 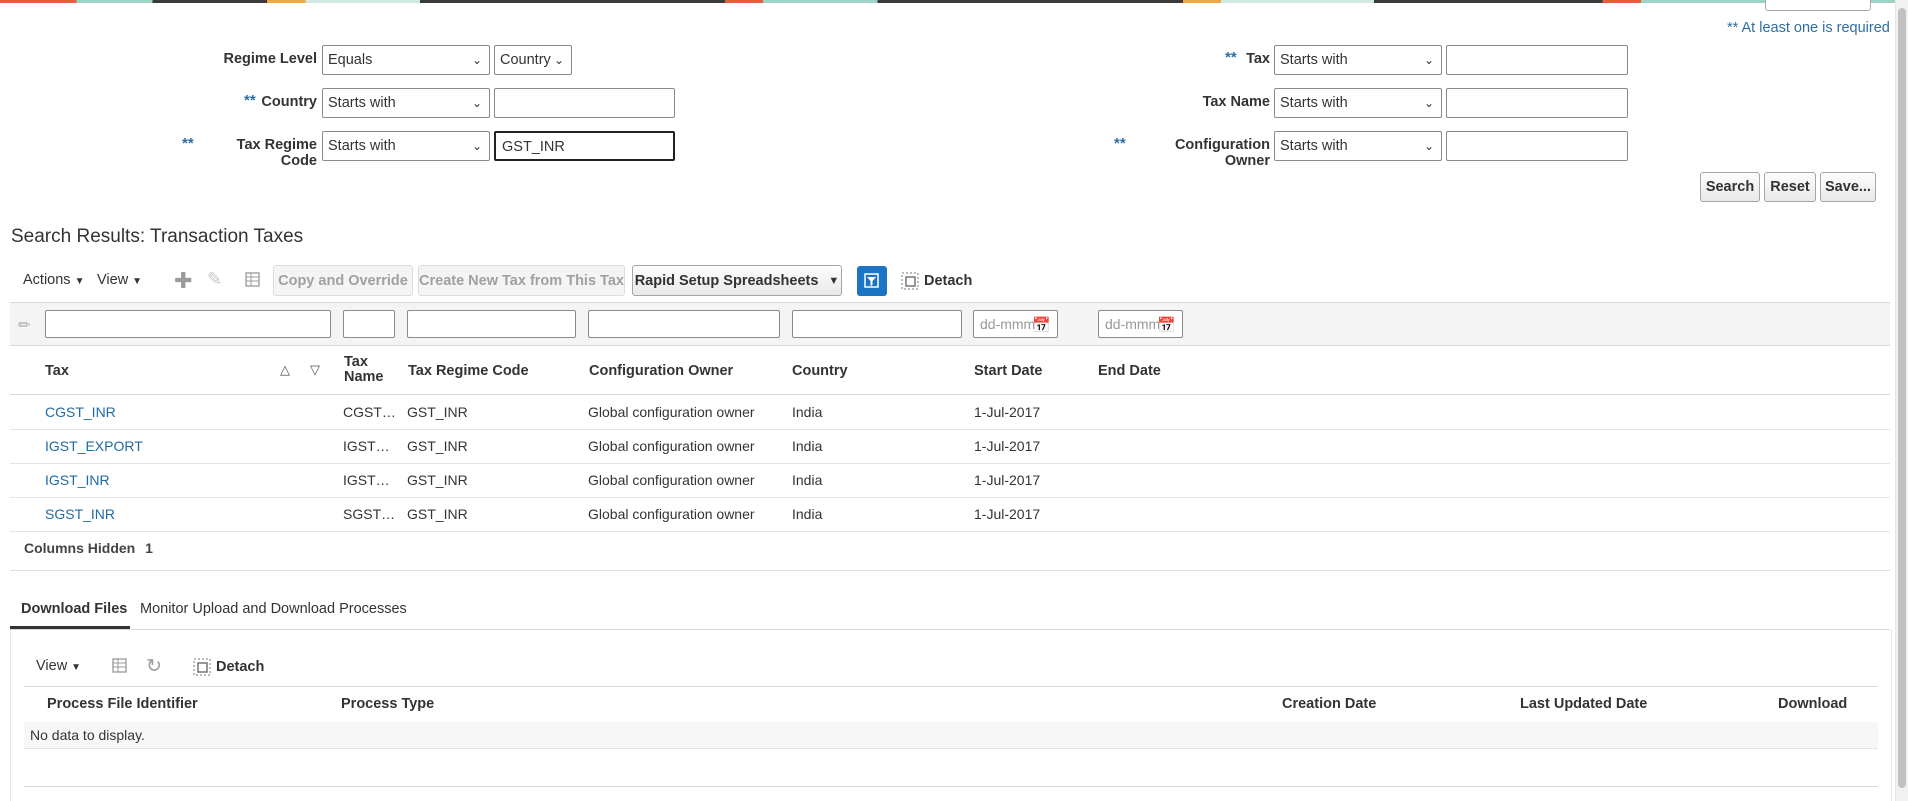 What do you see at coordinates (1008, 371) in the screenshot?
I see `column-header-start-date: Start Date` at bounding box center [1008, 371].